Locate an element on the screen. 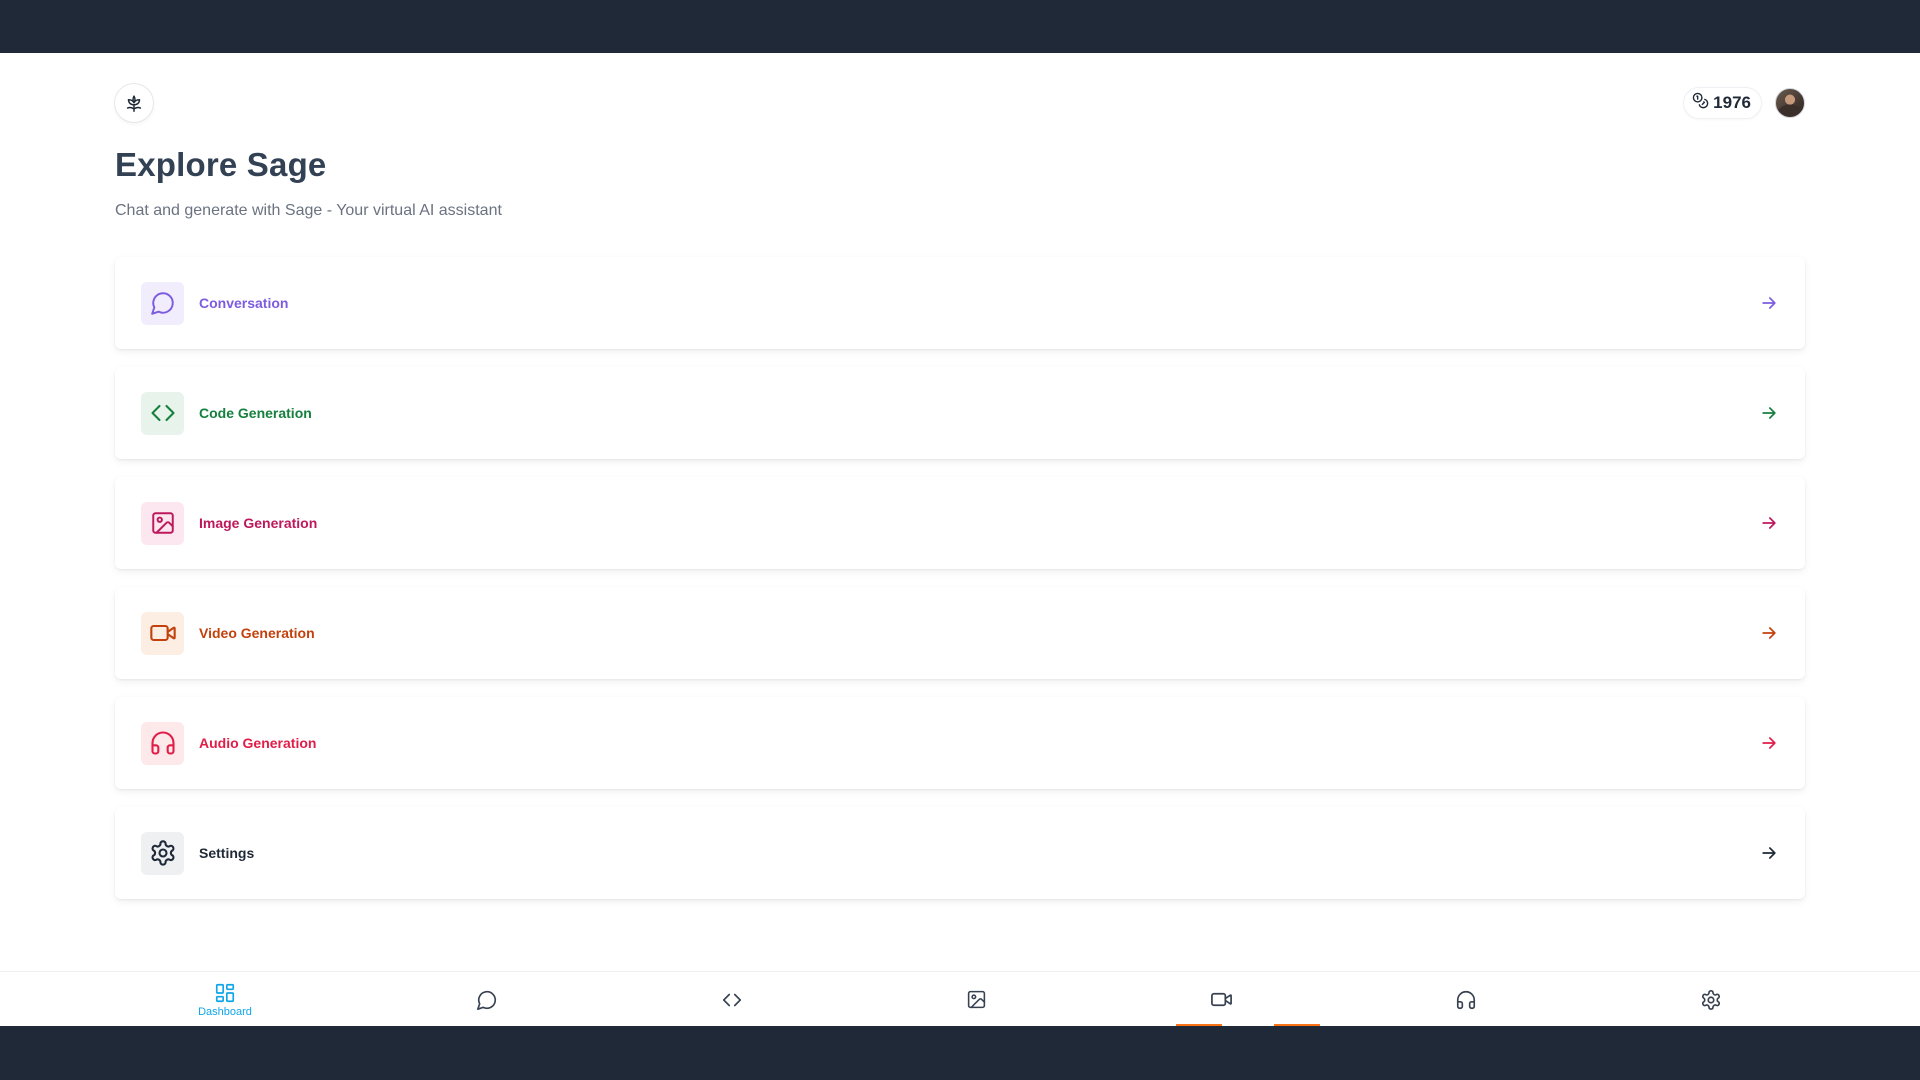 This screenshot has width=1920, height=1080. nav-audio is located at coordinates (1466, 999).